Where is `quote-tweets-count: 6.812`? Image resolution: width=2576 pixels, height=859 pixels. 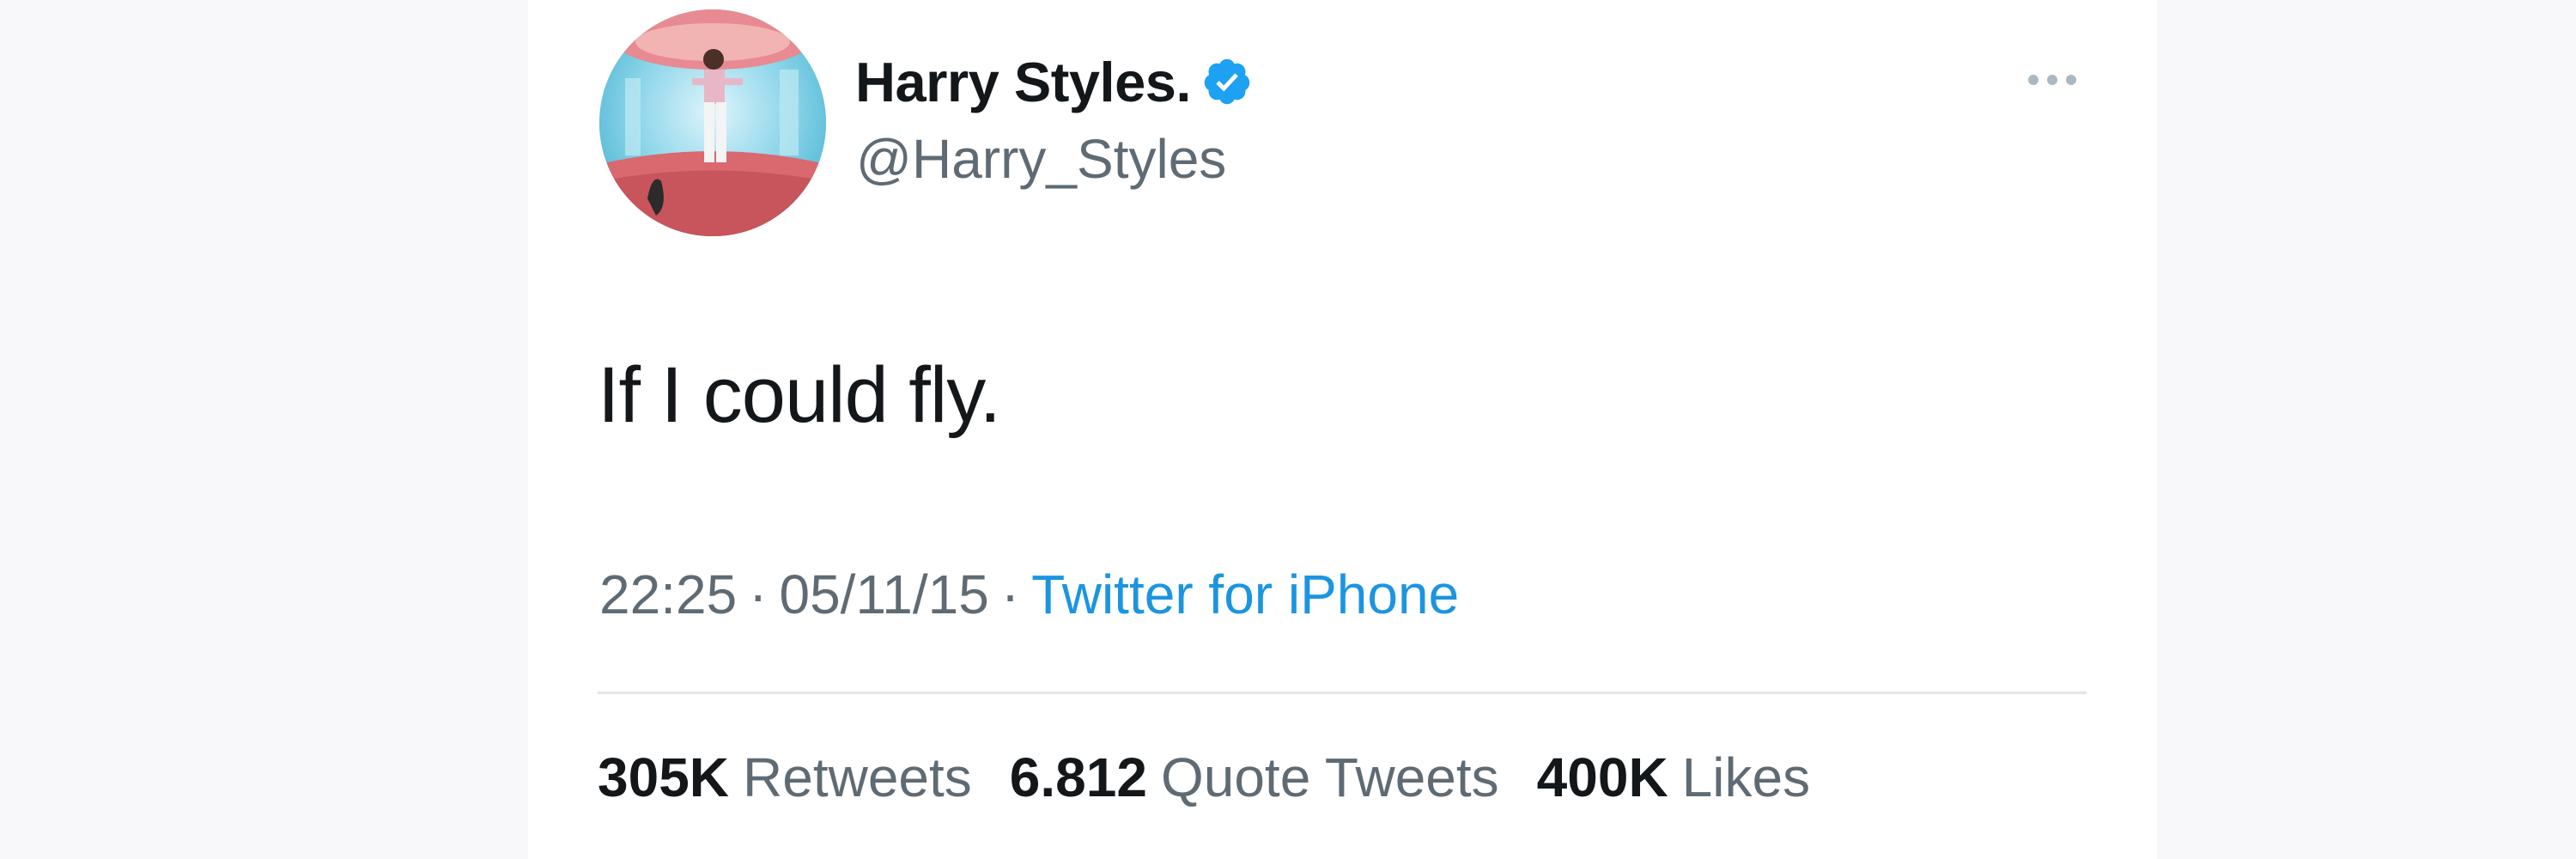
quote-tweets-count: 6.812 is located at coordinates (1078, 777).